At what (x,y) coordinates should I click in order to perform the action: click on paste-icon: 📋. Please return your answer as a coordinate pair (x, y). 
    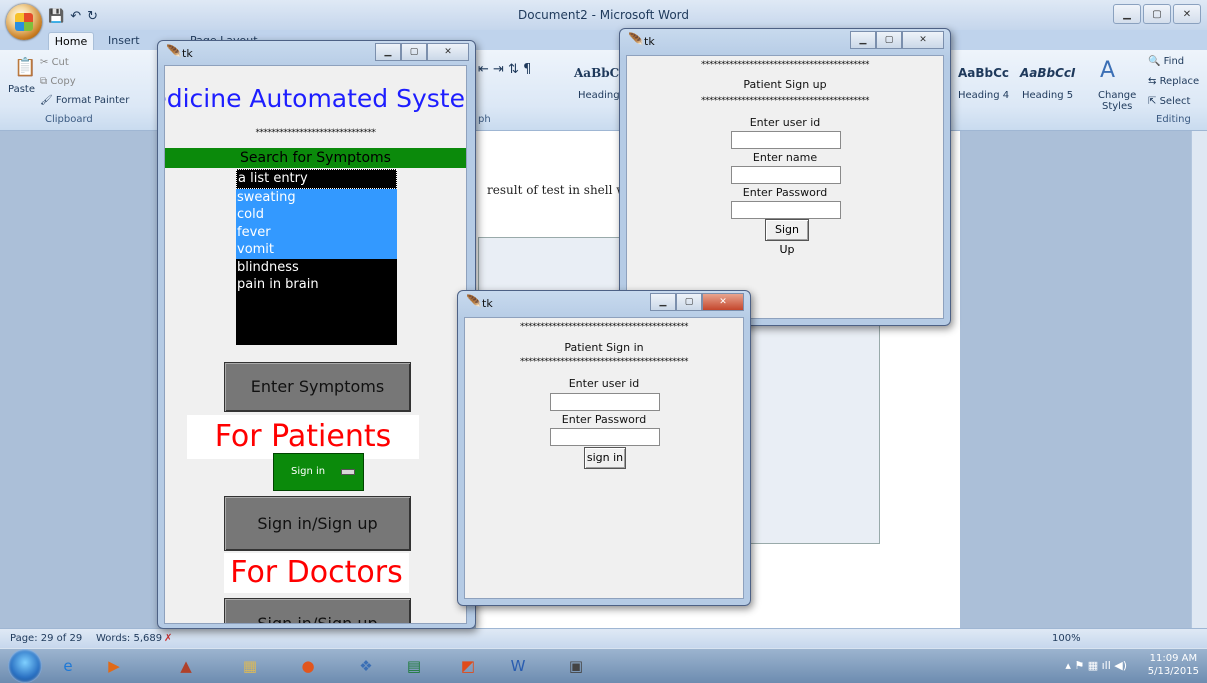
    Looking at the image, I should click on (25, 67).